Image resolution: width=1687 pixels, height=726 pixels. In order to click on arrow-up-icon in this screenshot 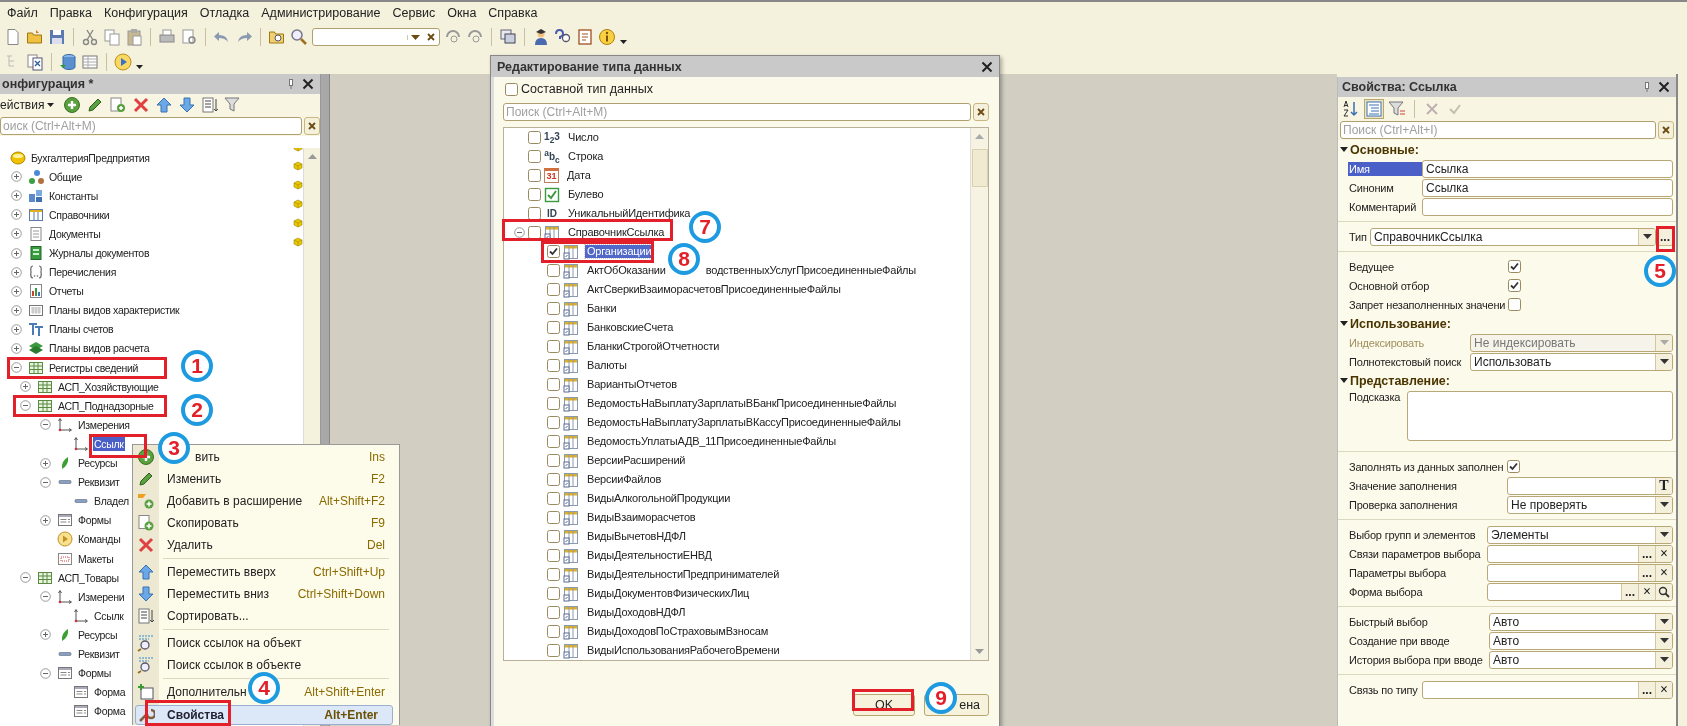, I will do `click(164, 105)`.